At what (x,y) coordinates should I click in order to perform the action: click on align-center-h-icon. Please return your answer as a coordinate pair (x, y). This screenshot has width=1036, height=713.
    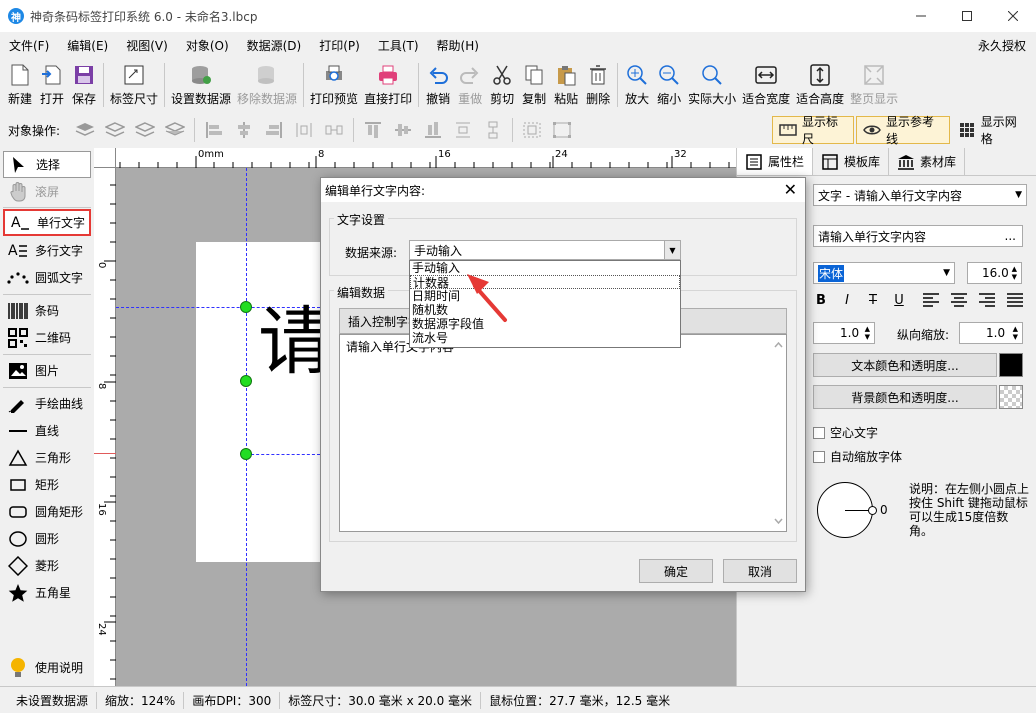
    Looking at the image, I should click on (244, 130).